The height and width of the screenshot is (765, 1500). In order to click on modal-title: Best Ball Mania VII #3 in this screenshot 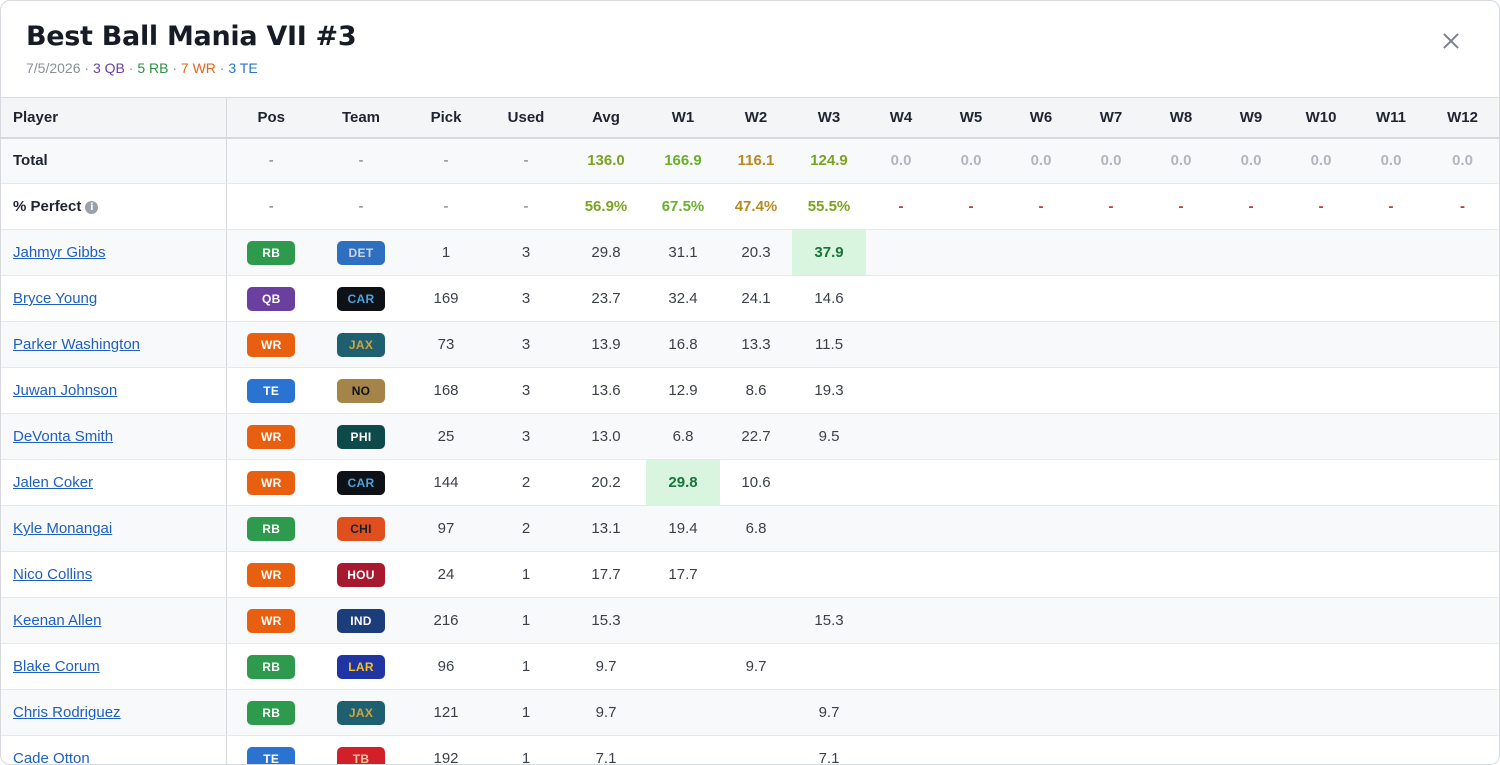, I will do `click(191, 36)`.